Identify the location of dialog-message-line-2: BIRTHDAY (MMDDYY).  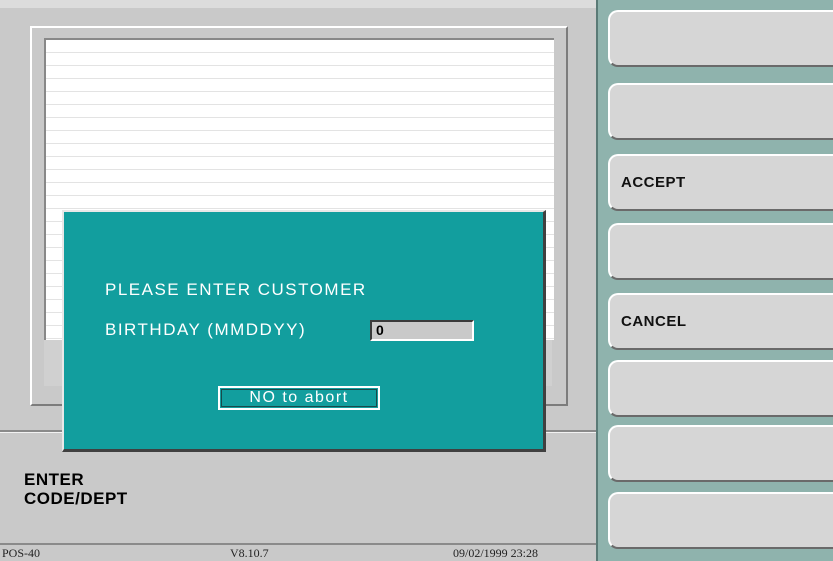
(206, 329).